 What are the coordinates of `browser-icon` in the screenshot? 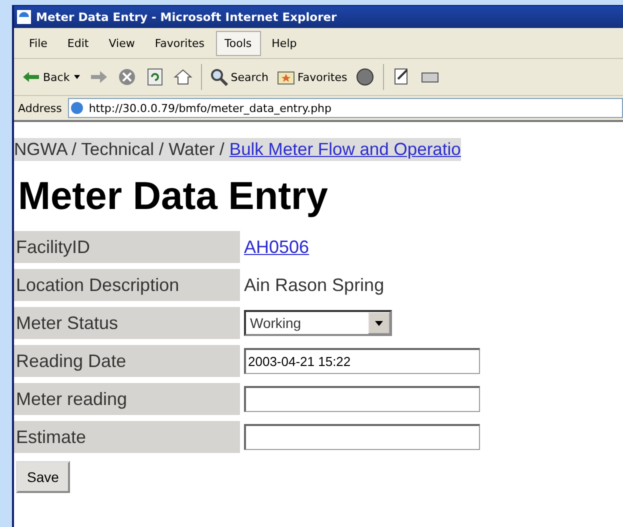 It's located at (24, 17).